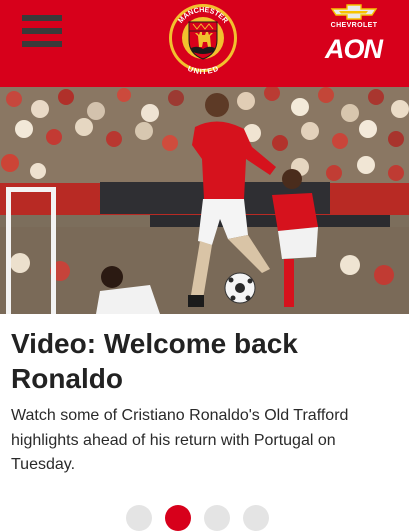 The image size is (409, 531). I want to click on goal-crossbar, so click(31, 189).